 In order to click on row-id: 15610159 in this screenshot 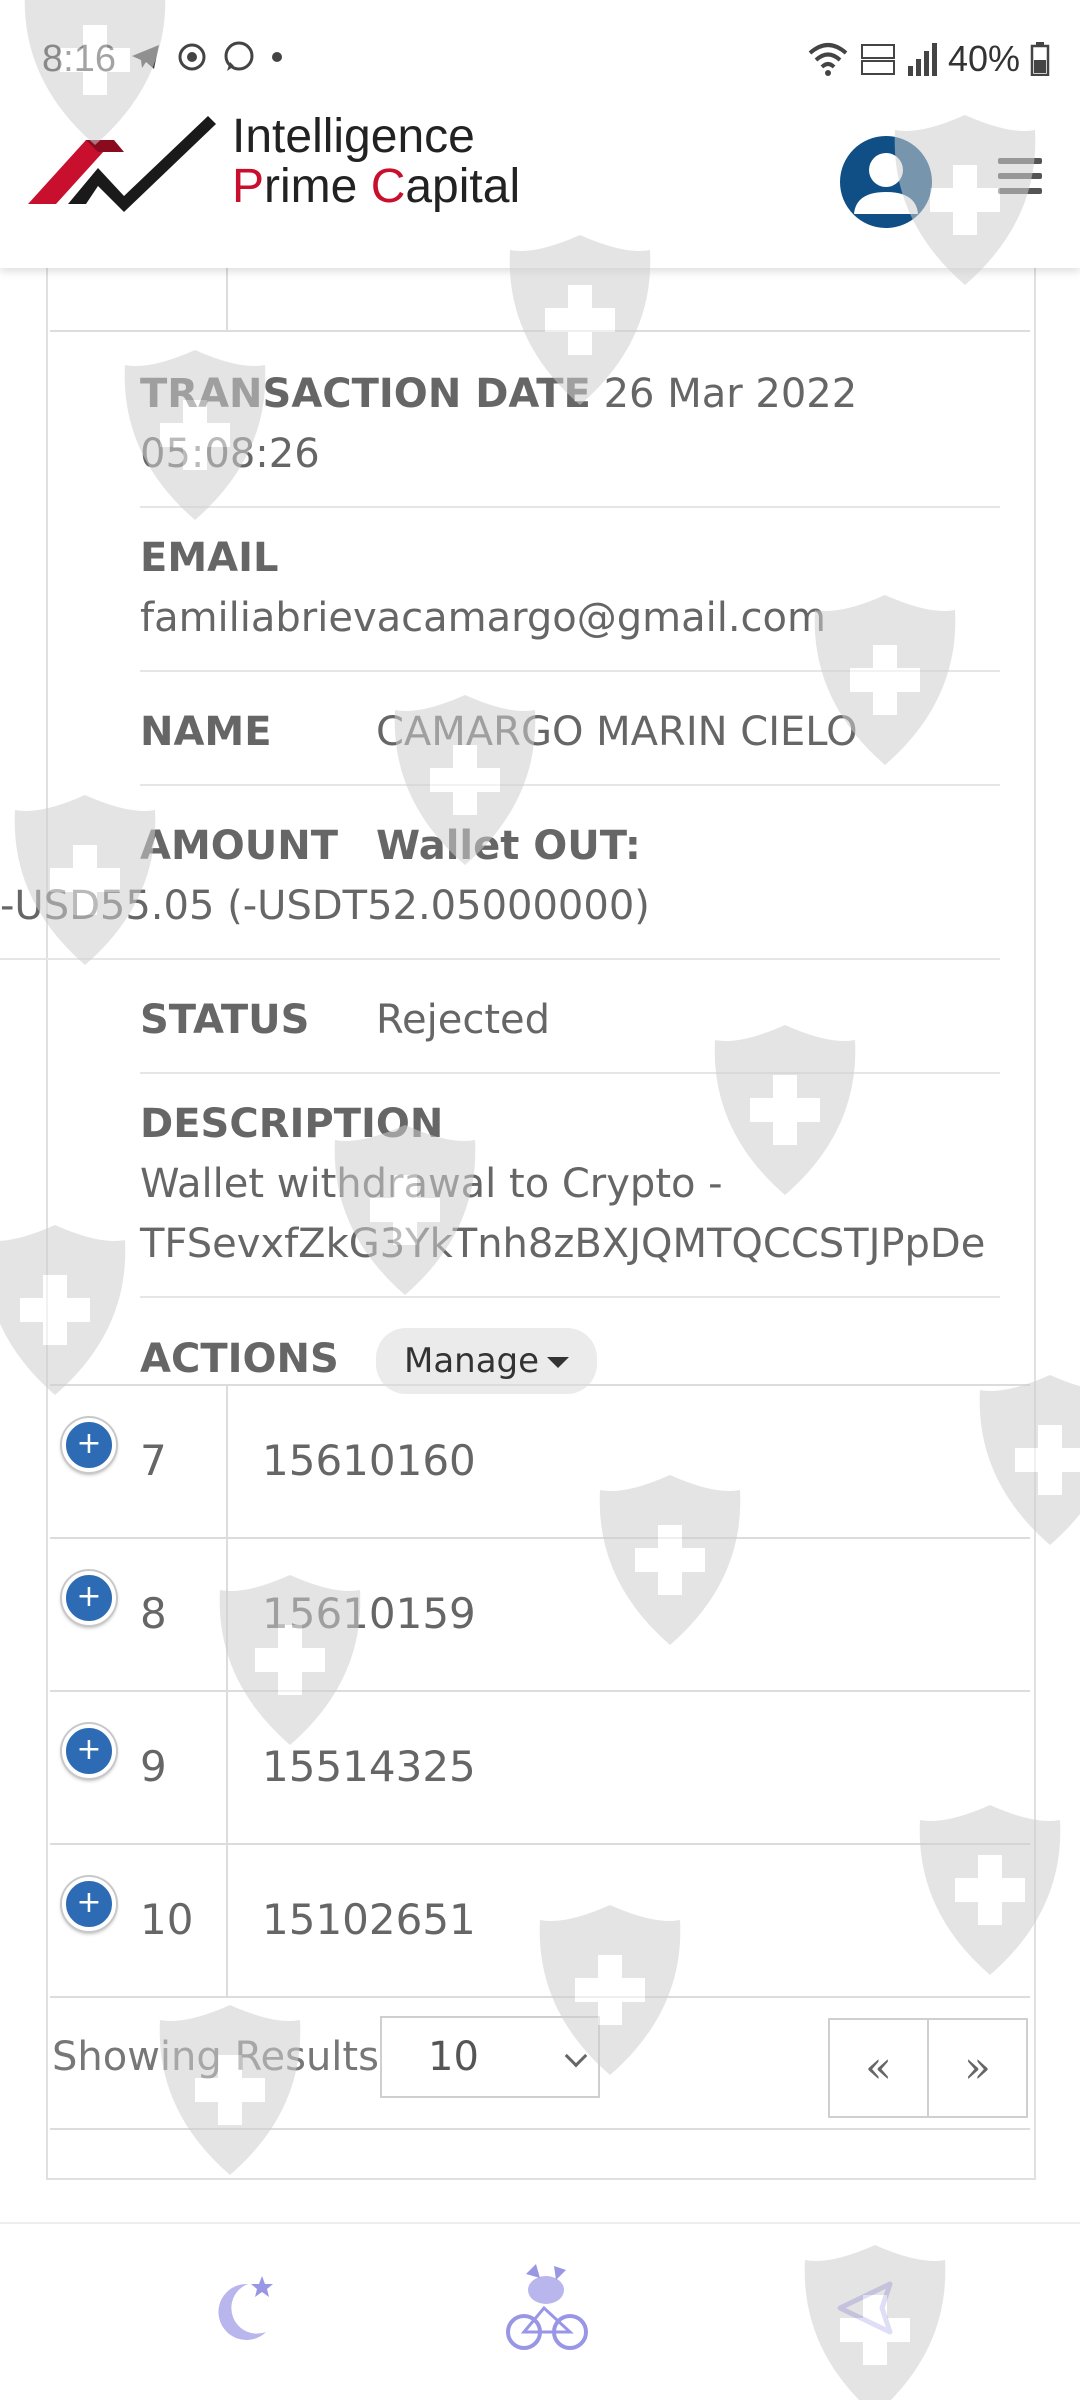, I will do `click(369, 1613)`.